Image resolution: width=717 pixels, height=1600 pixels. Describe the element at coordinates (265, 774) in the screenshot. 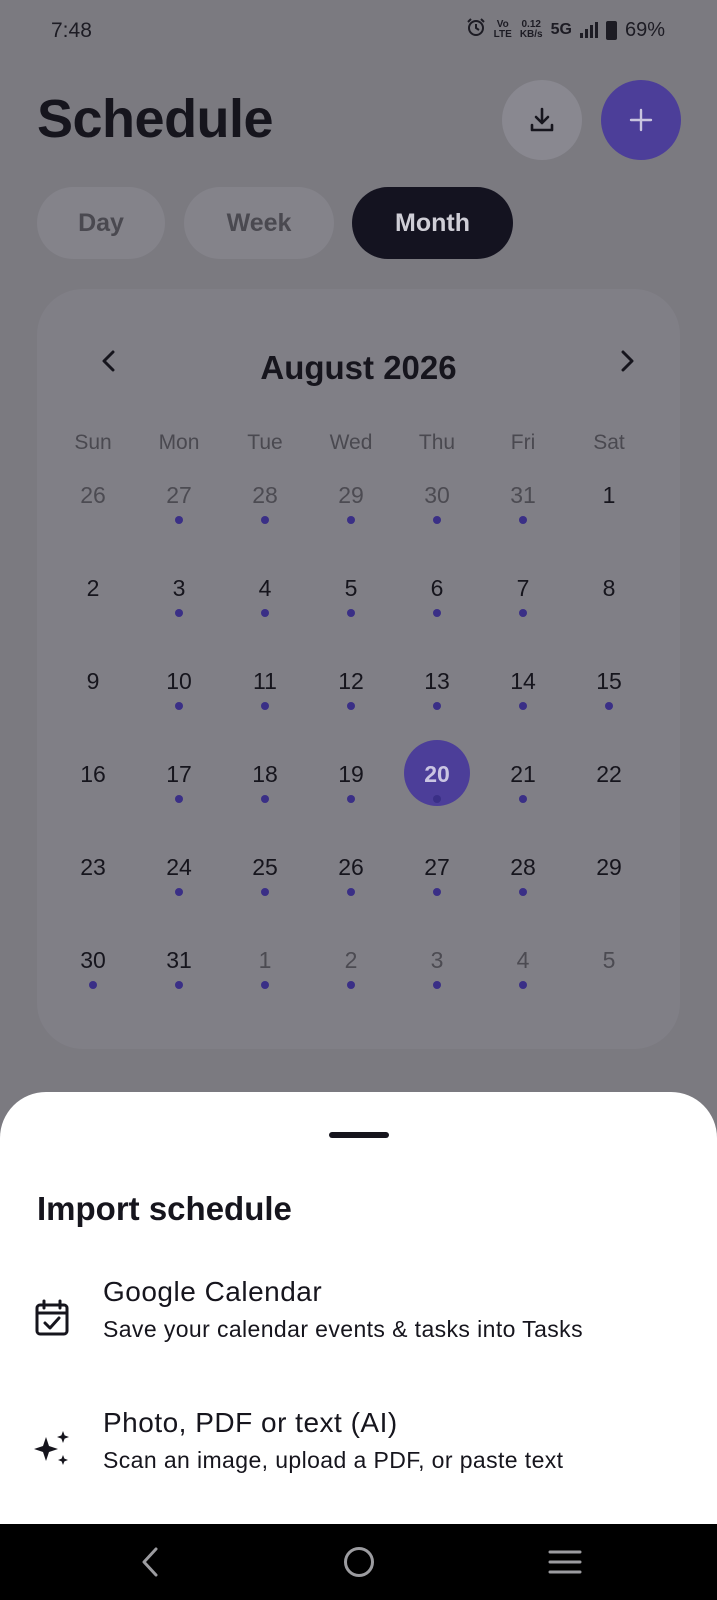

I see `day-number: 18` at that location.